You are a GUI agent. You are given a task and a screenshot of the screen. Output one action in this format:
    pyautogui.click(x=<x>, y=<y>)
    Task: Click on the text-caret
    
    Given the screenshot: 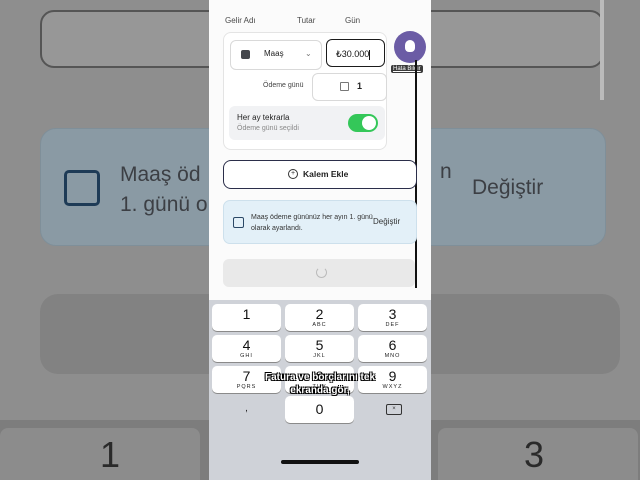 What is the action you would take?
    pyautogui.click(x=370, y=54)
    